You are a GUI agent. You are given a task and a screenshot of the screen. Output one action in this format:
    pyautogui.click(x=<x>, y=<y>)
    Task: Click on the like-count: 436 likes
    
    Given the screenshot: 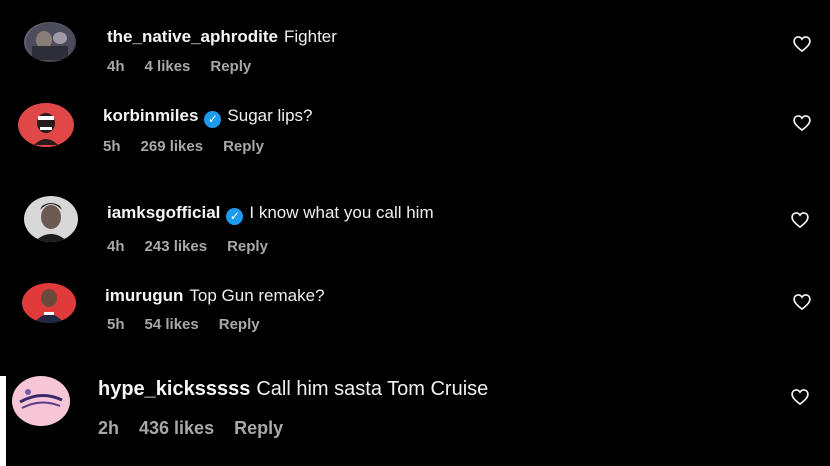 What is the action you would take?
    pyautogui.click(x=176, y=428)
    